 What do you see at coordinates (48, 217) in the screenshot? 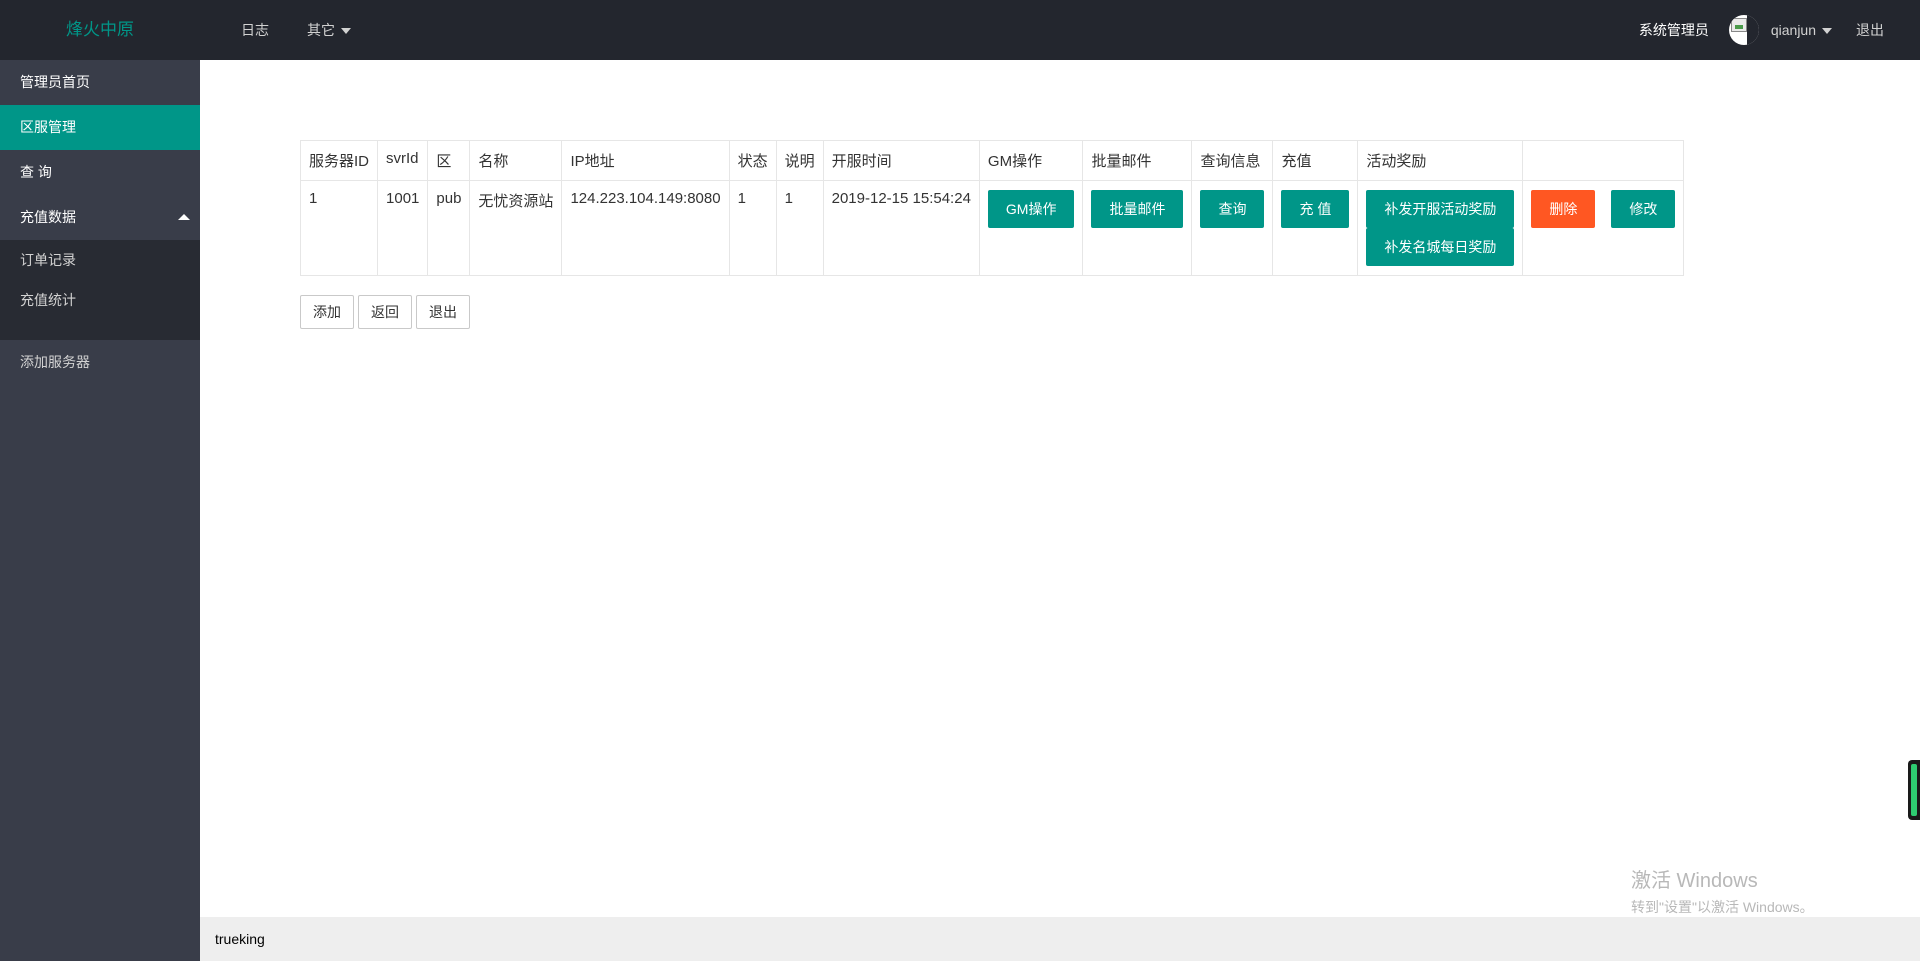
I see `sidebar-item-label: 充值数据` at bounding box center [48, 217].